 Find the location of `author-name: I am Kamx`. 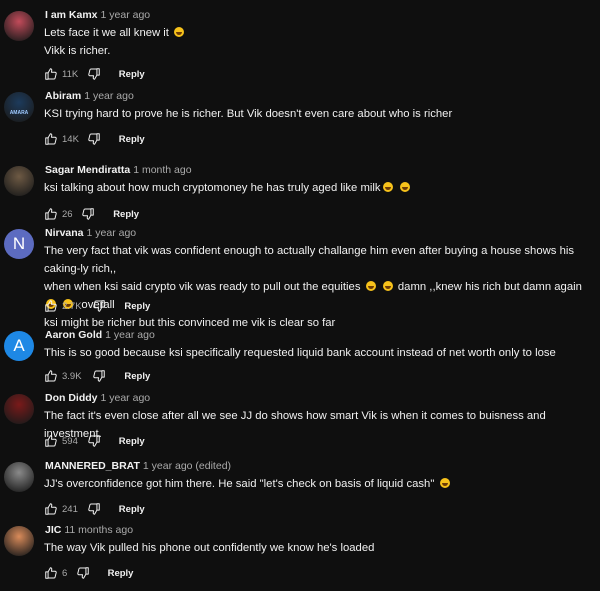

author-name: I am Kamx is located at coordinates (71, 15).